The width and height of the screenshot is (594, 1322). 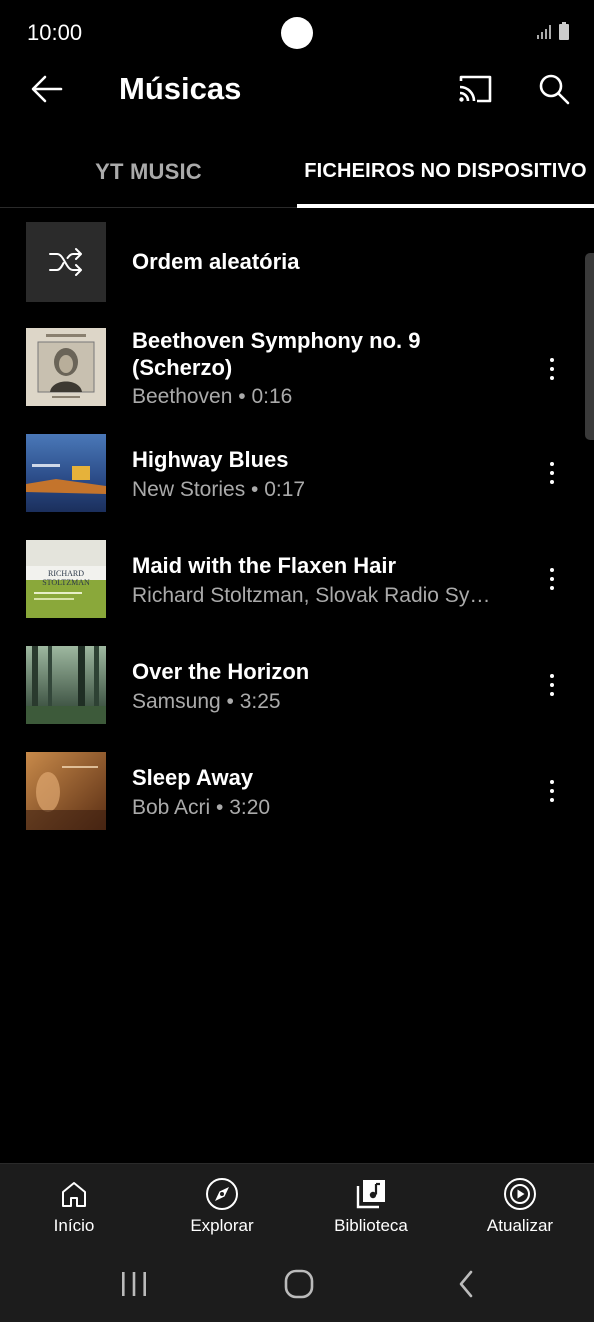 What do you see at coordinates (180, 88) in the screenshot?
I see `page-title: Músicas` at bounding box center [180, 88].